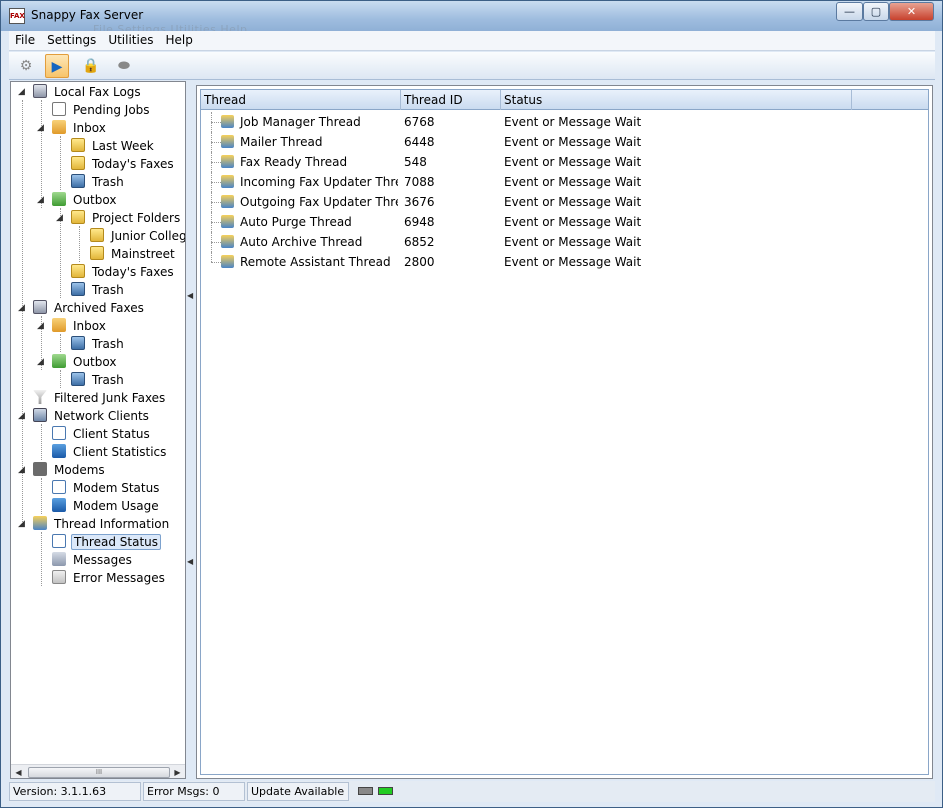 The width and height of the screenshot is (943, 808). Describe the element at coordinates (98, 182) in the screenshot. I see `tree-trash-inbox: Trash` at that location.